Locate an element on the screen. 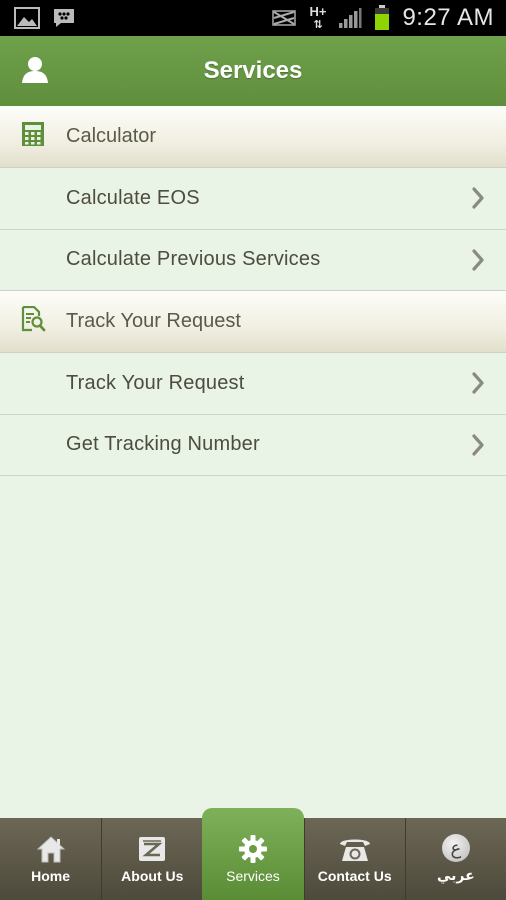 Image resolution: width=506 pixels, height=900 pixels. signal-icon is located at coordinates (350, 18).